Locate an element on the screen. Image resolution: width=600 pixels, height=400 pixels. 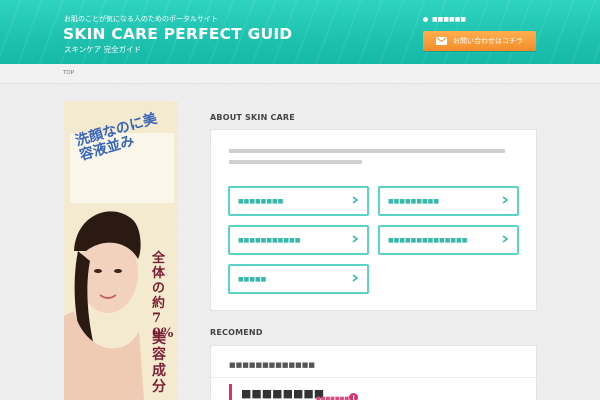
tile-label: ■■■■■ is located at coordinates (252, 279).